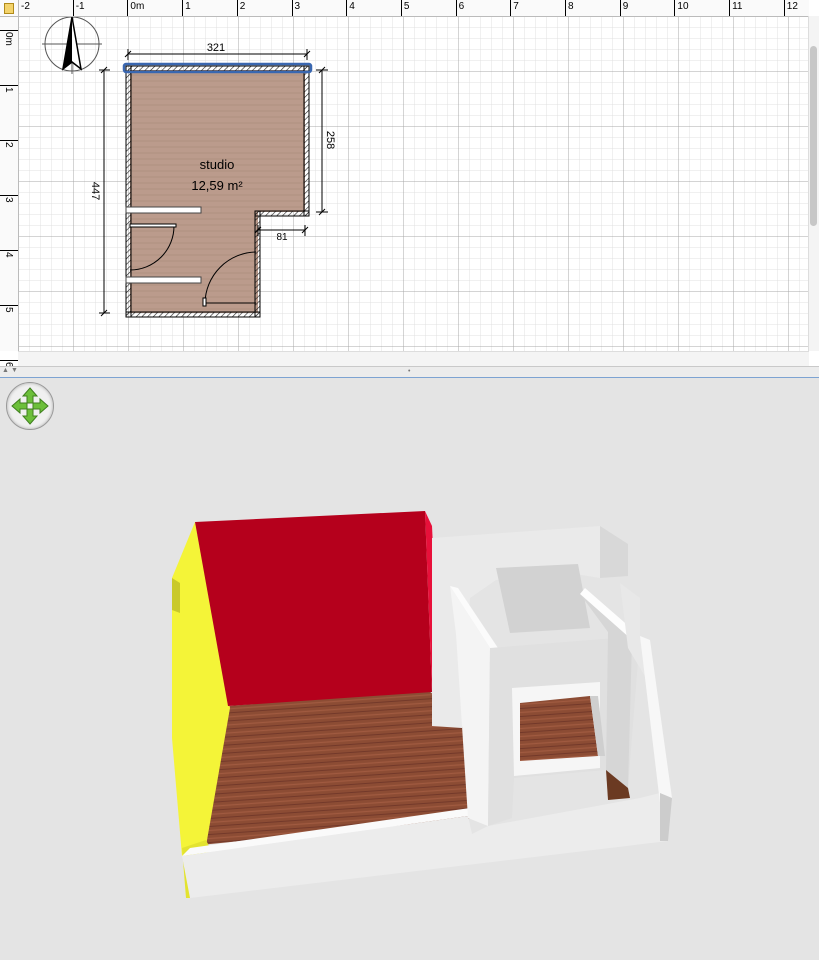 This screenshot has width=819, height=960. I want to click on navigation-arrows-icon, so click(30, 406).